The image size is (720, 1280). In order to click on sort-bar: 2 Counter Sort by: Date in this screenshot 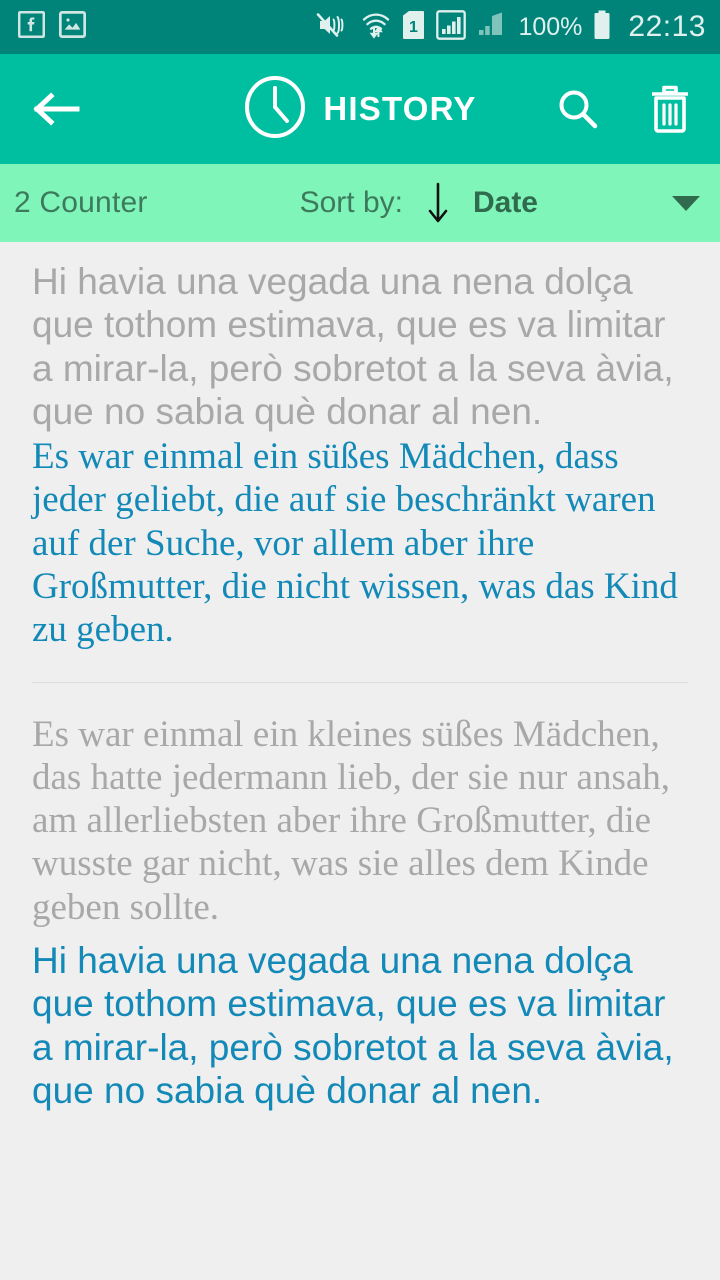, I will do `click(360, 203)`.